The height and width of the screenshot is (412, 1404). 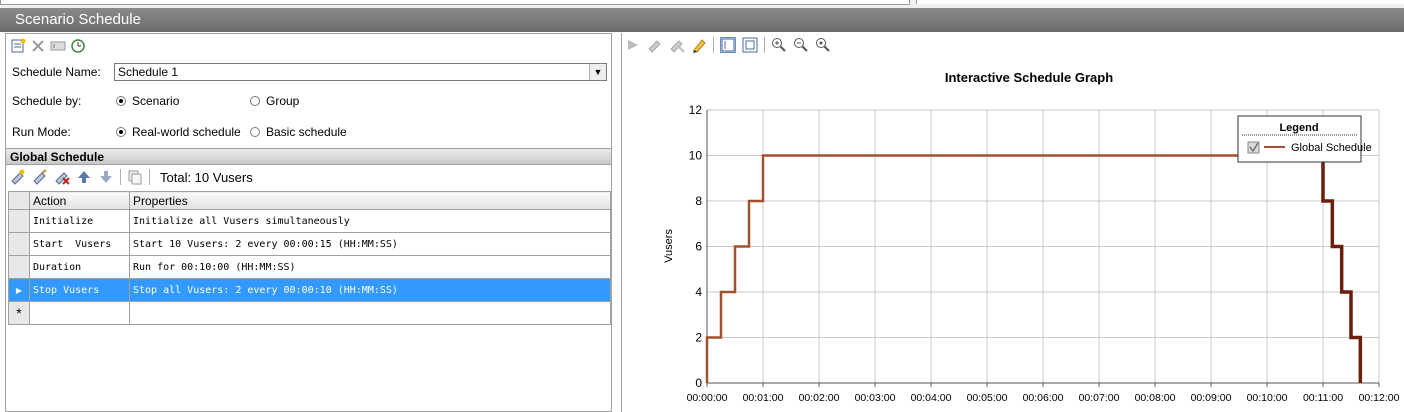 I want to click on x-tick-label: 00:01:00, so click(x=763, y=398).